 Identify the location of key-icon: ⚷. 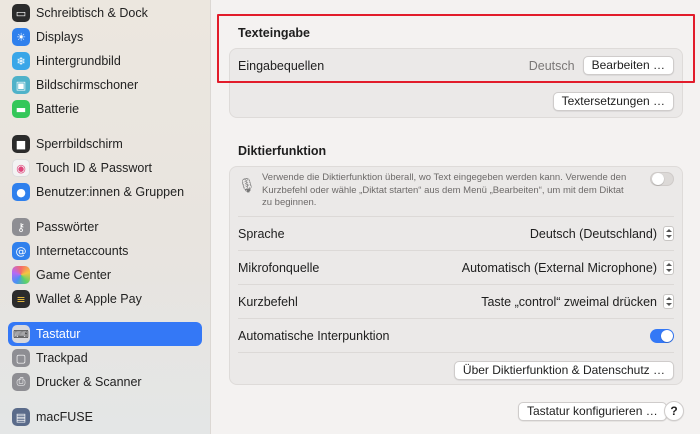
(21, 227).